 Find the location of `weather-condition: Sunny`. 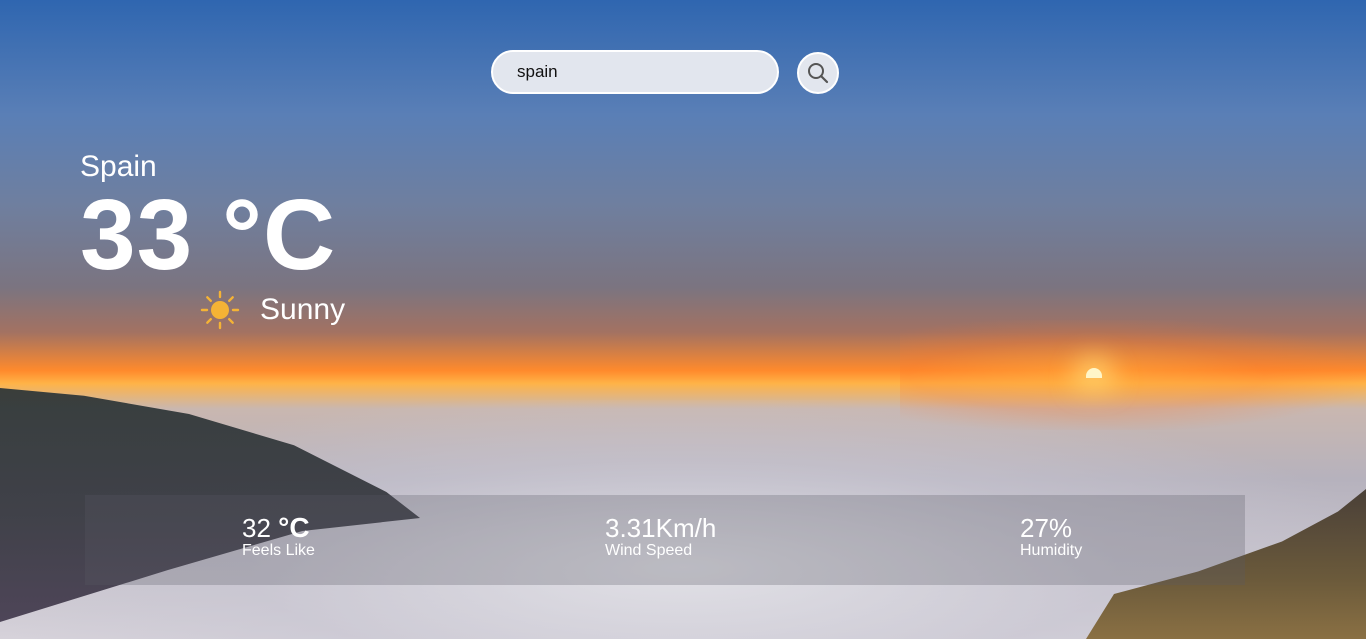

weather-condition: Sunny is located at coordinates (272, 310).